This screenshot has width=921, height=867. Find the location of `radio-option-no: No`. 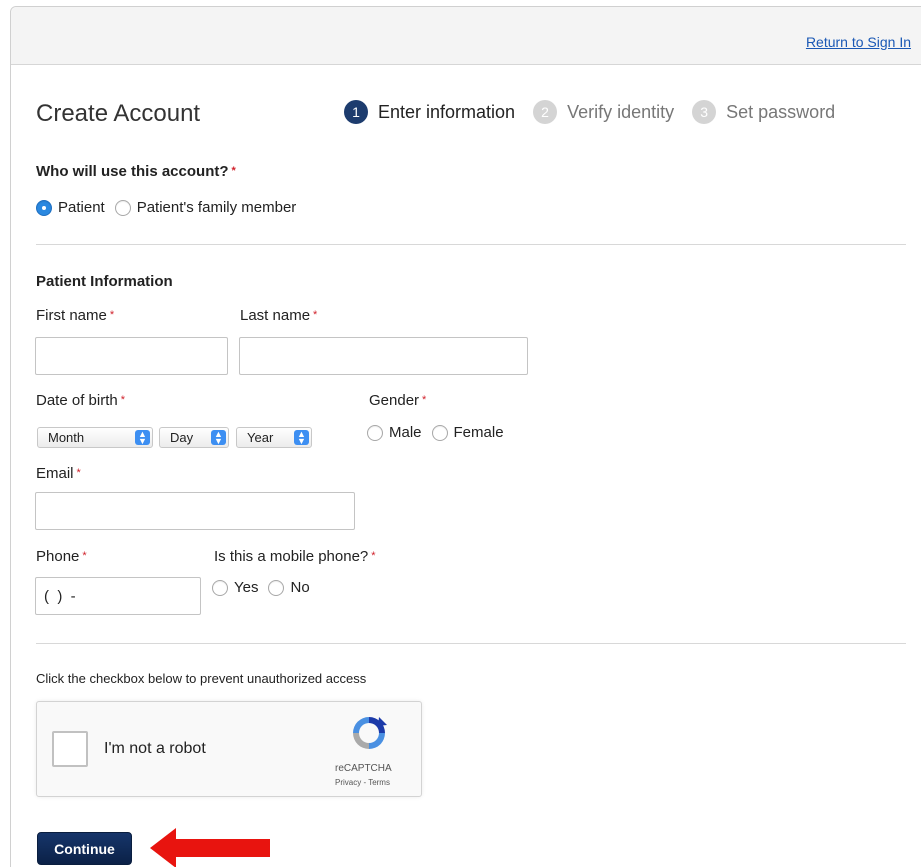

radio-option-no: No is located at coordinates (289, 587).